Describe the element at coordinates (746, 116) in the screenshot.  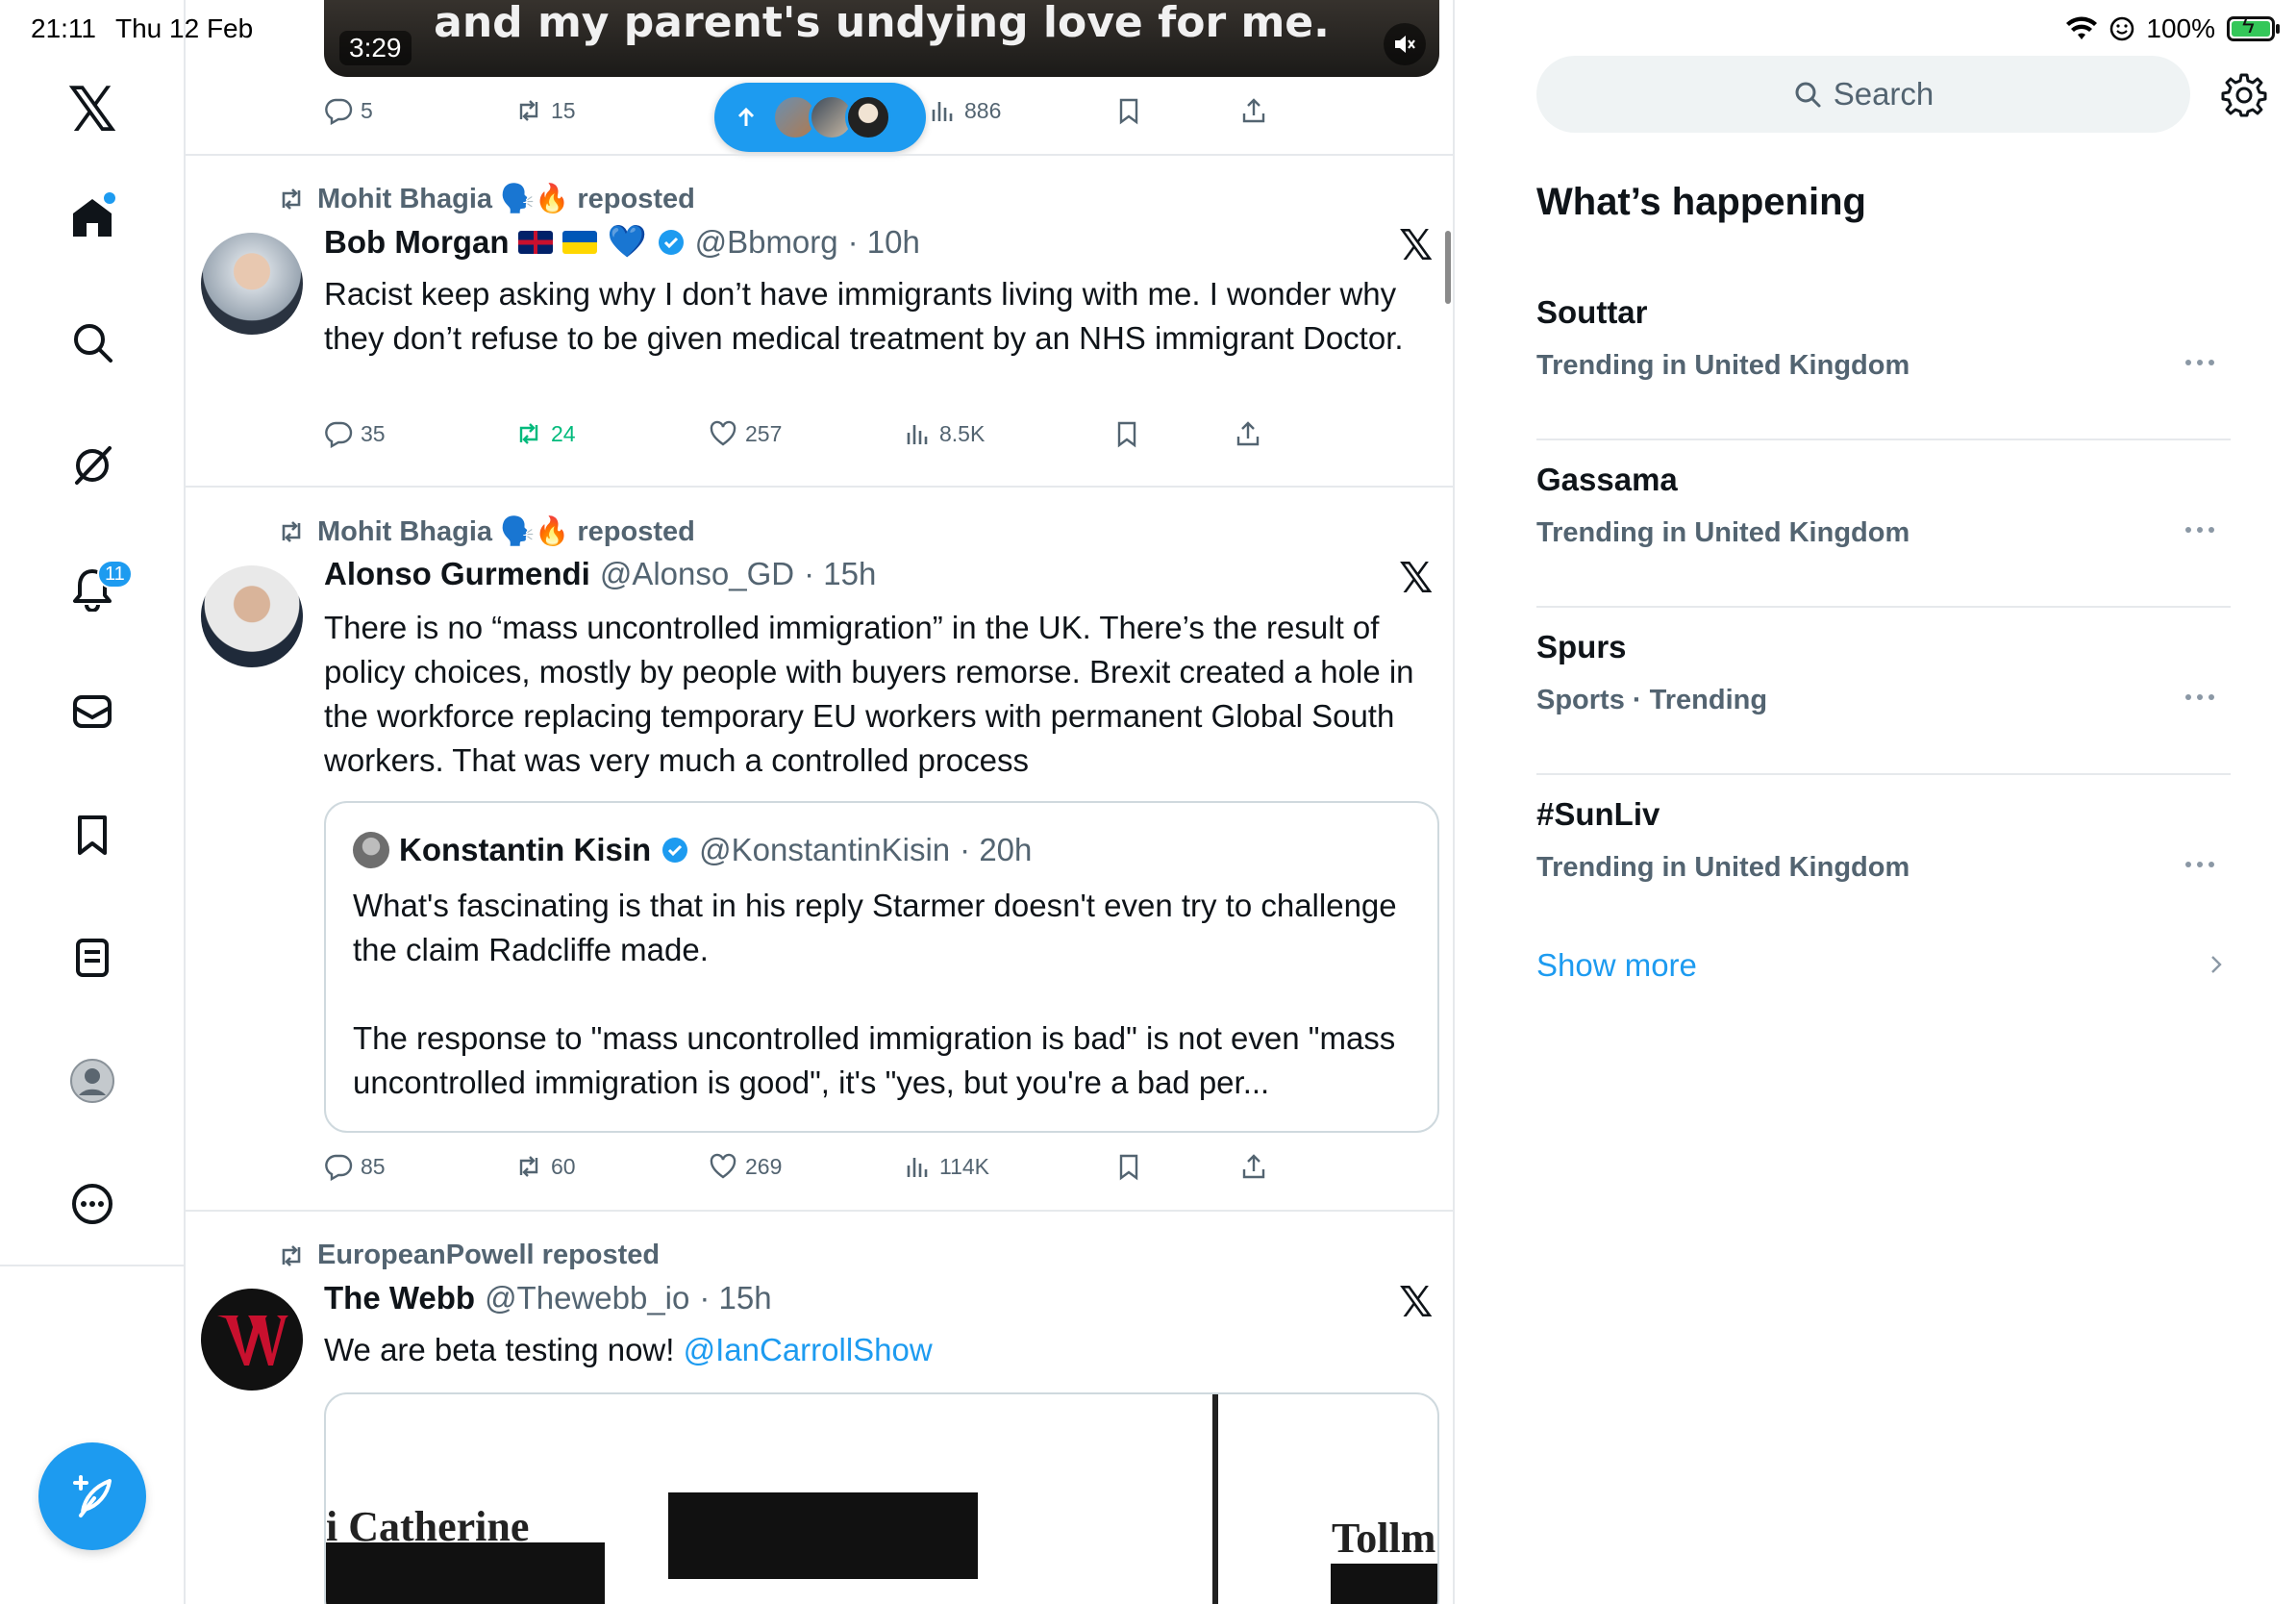
I see `arrow-up-icon` at that location.